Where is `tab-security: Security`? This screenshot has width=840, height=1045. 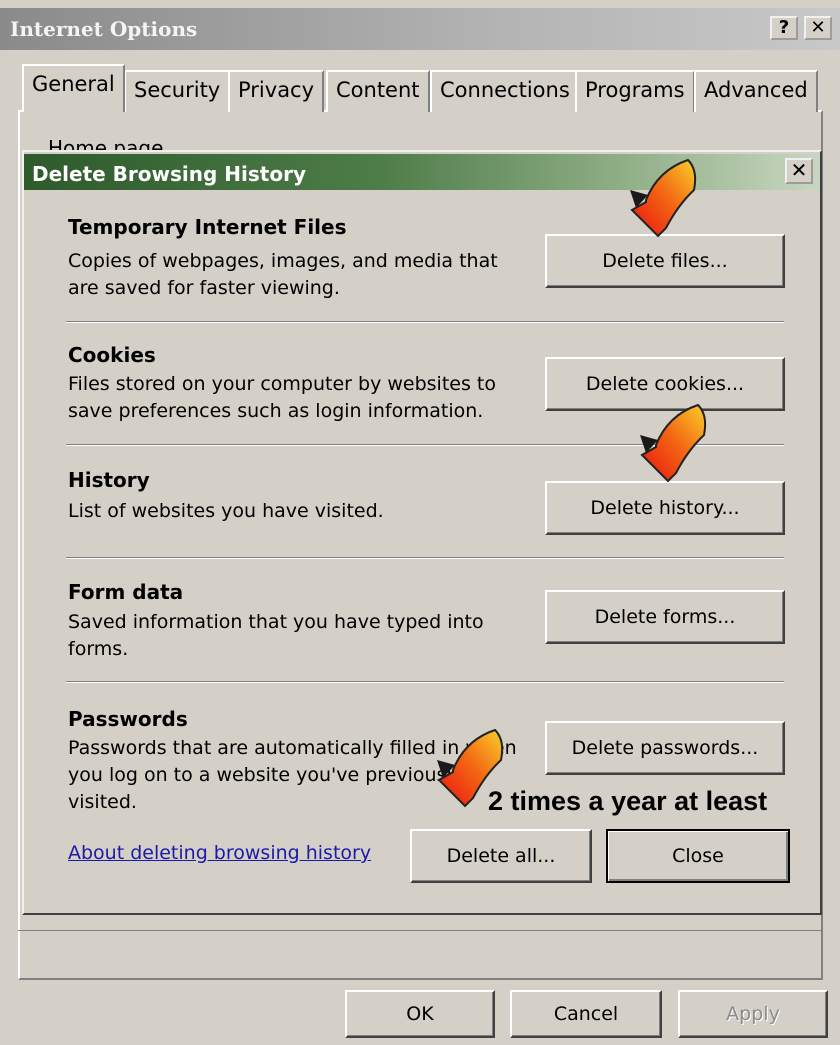
tab-security: Security is located at coordinates (177, 91).